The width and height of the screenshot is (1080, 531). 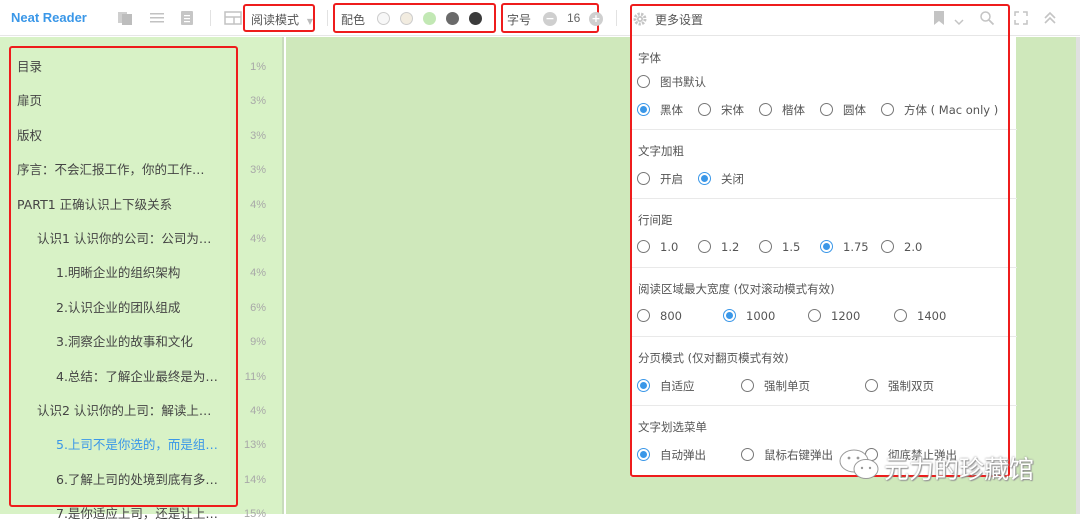 What do you see at coordinates (596, 19) in the screenshot?
I see `increase-font-button: +` at bounding box center [596, 19].